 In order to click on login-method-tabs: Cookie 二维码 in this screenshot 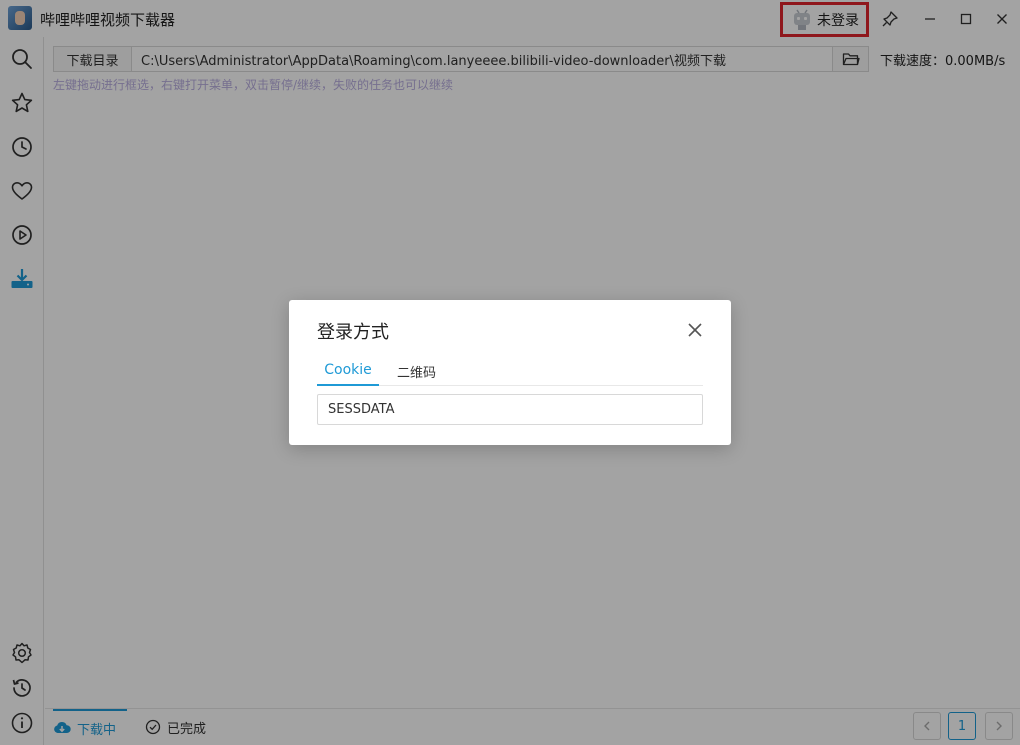, I will do `click(510, 371)`.